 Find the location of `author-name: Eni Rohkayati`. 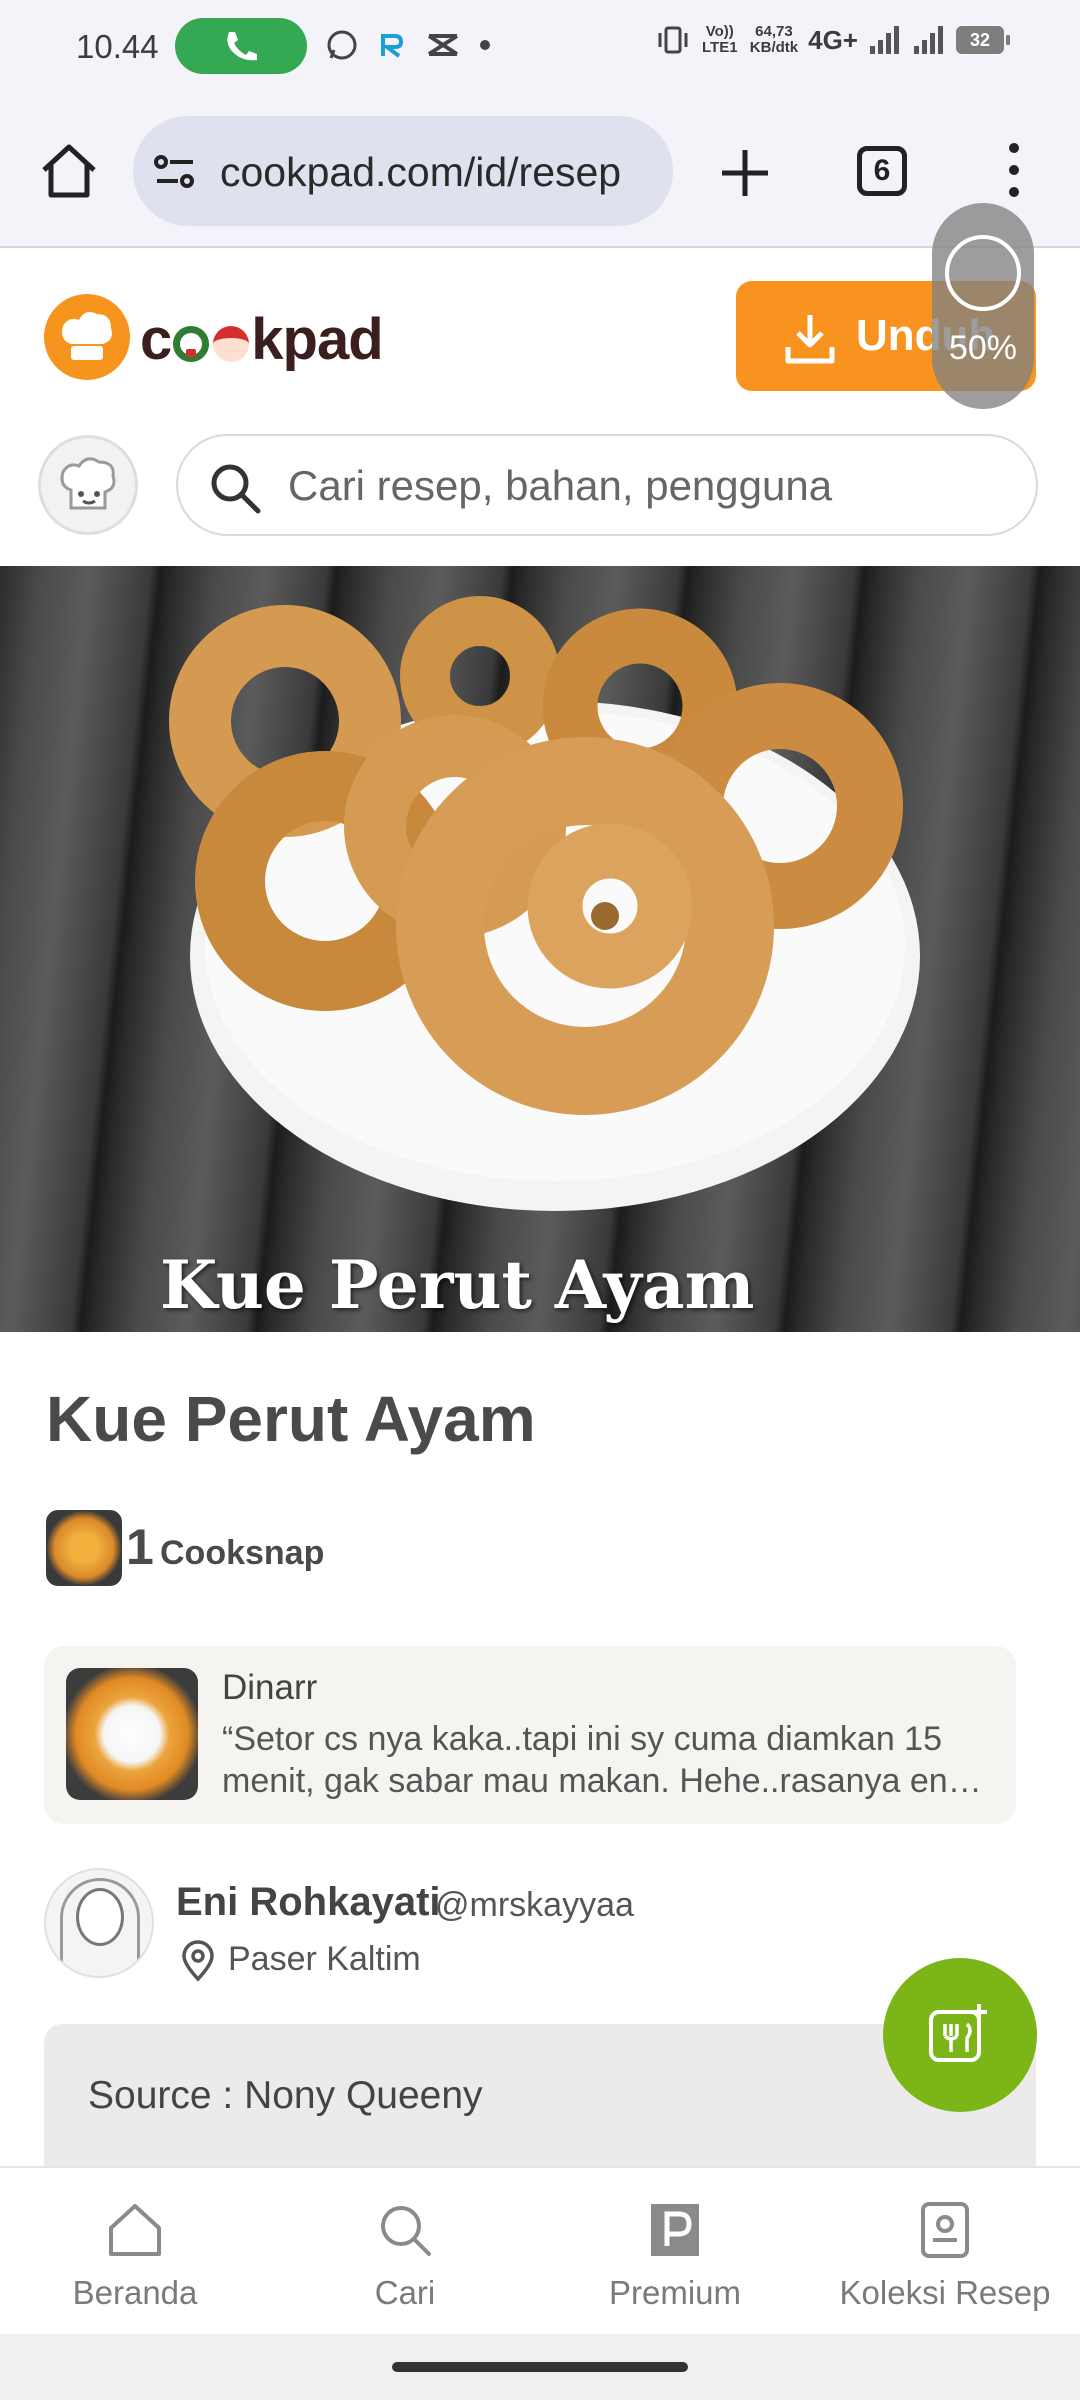

author-name: Eni Rohkayati is located at coordinates (308, 1902).